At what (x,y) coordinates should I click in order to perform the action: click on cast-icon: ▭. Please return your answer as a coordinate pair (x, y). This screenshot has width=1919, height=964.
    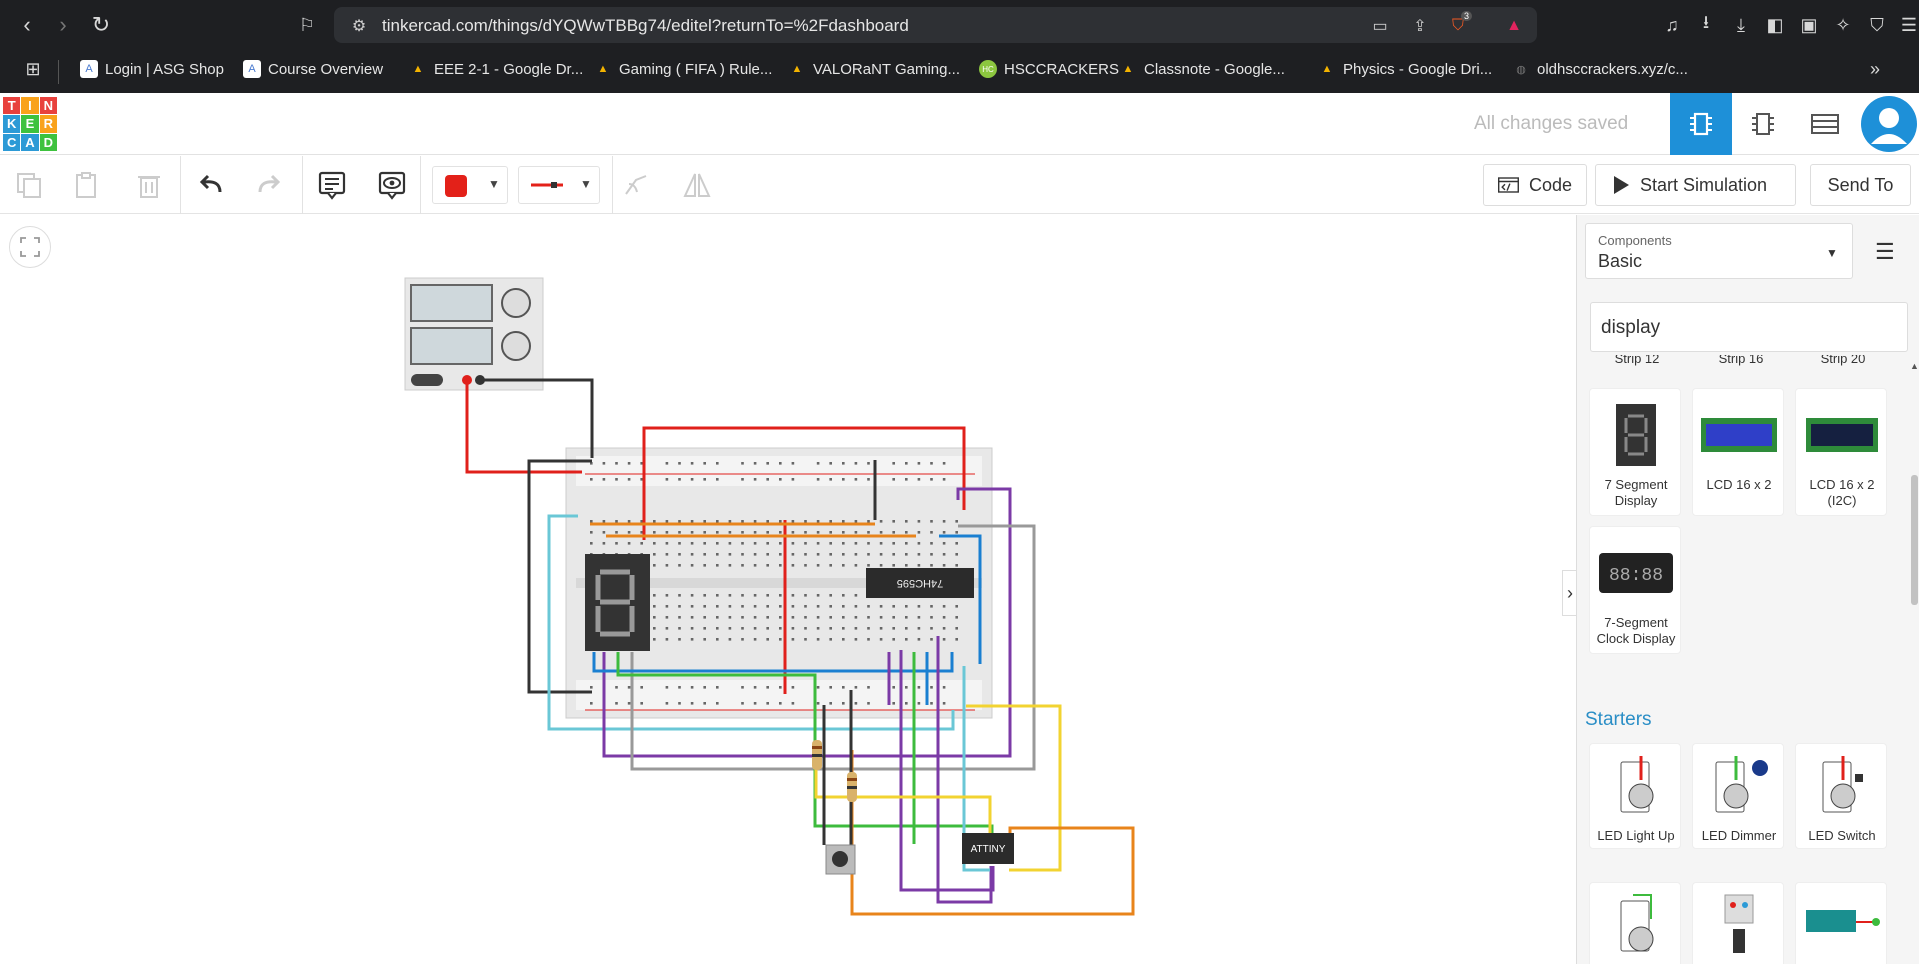
    Looking at the image, I should click on (1380, 26).